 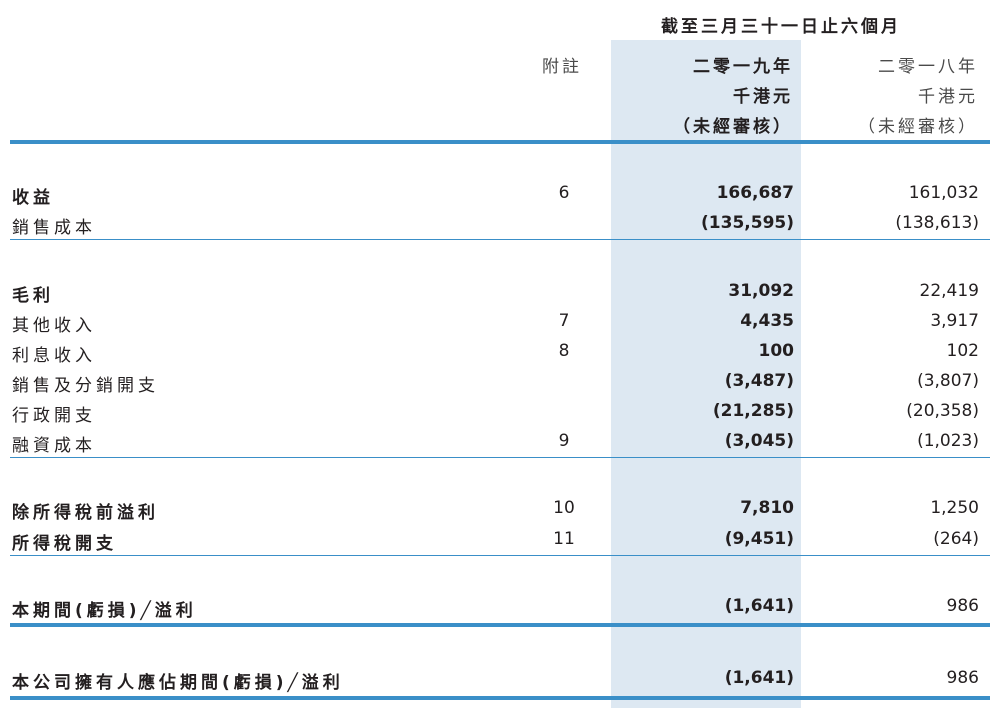 What do you see at coordinates (54, 326) in the screenshot?
I see `row-label: 其他收入` at bounding box center [54, 326].